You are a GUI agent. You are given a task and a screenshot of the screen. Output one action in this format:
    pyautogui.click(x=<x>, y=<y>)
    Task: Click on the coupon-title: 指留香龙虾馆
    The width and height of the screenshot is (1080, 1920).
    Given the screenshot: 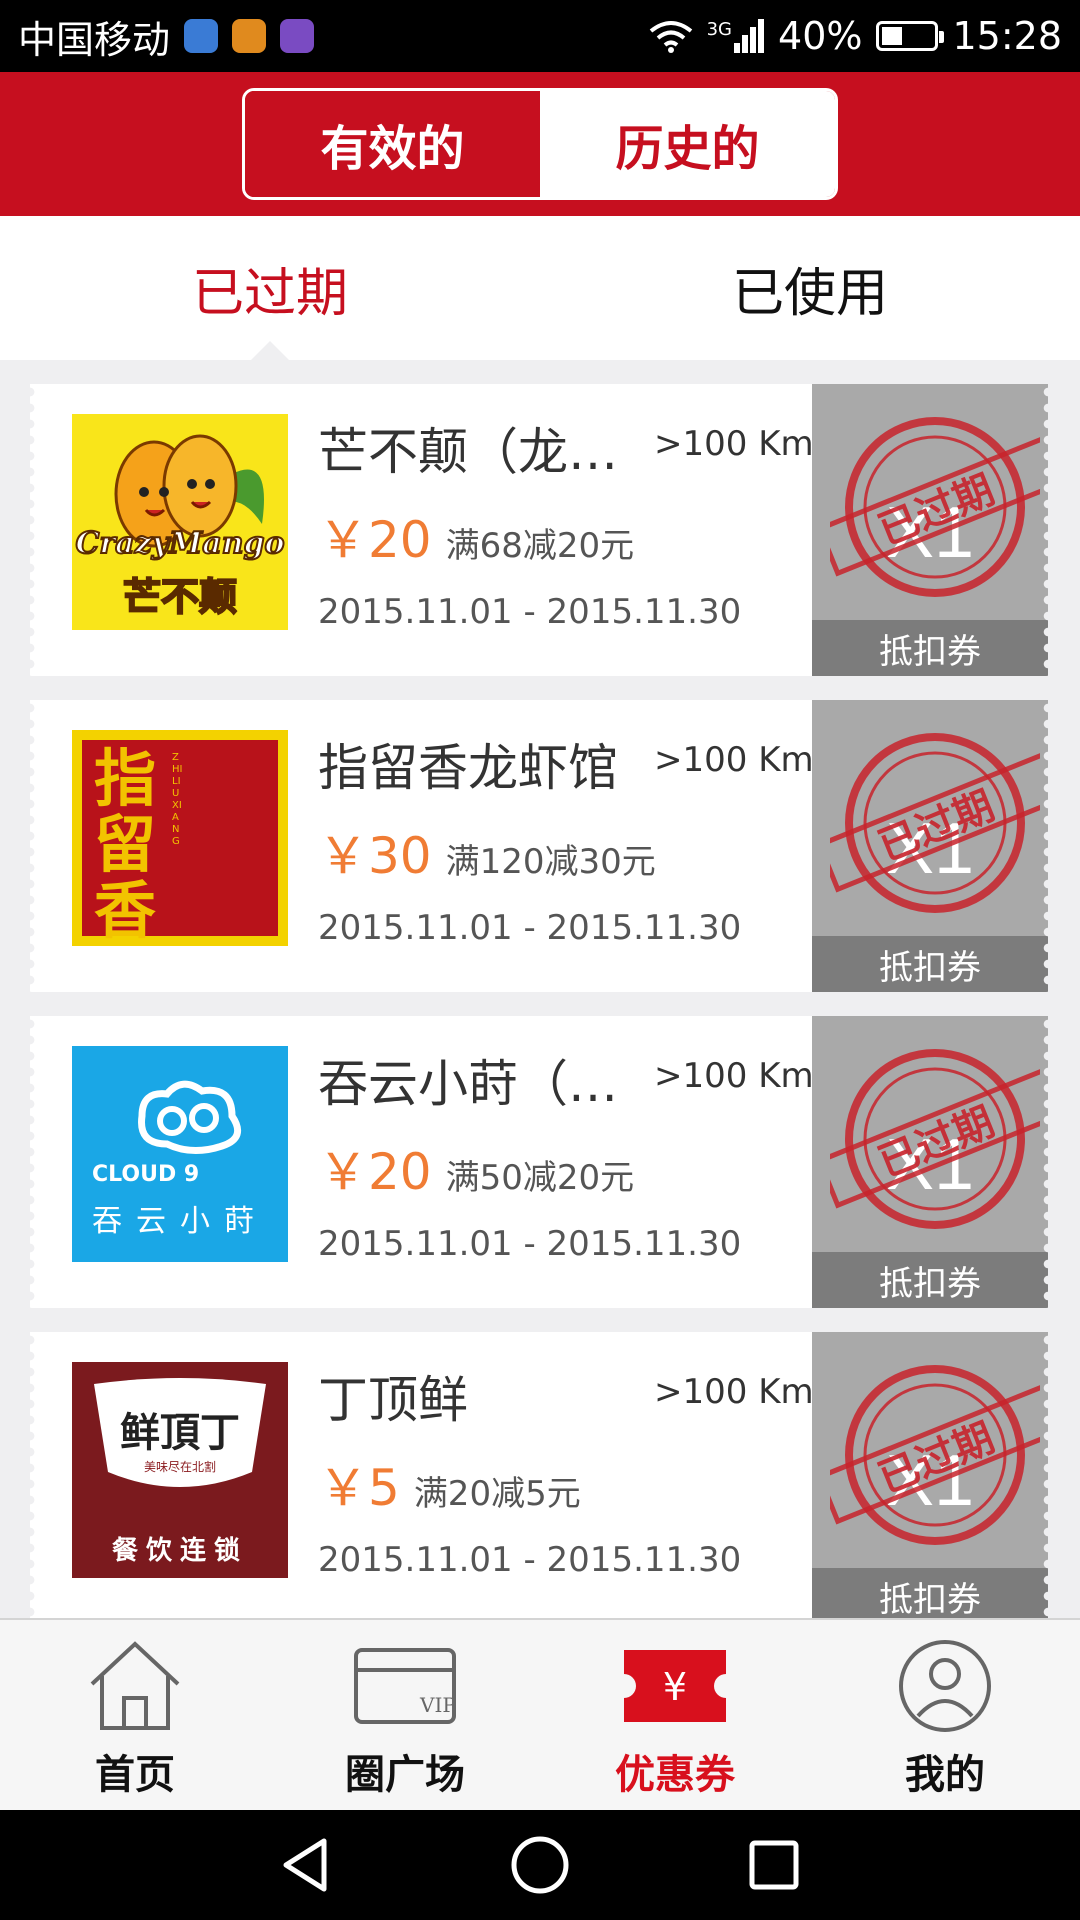 What is the action you would take?
    pyautogui.click(x=468, y=768)
    